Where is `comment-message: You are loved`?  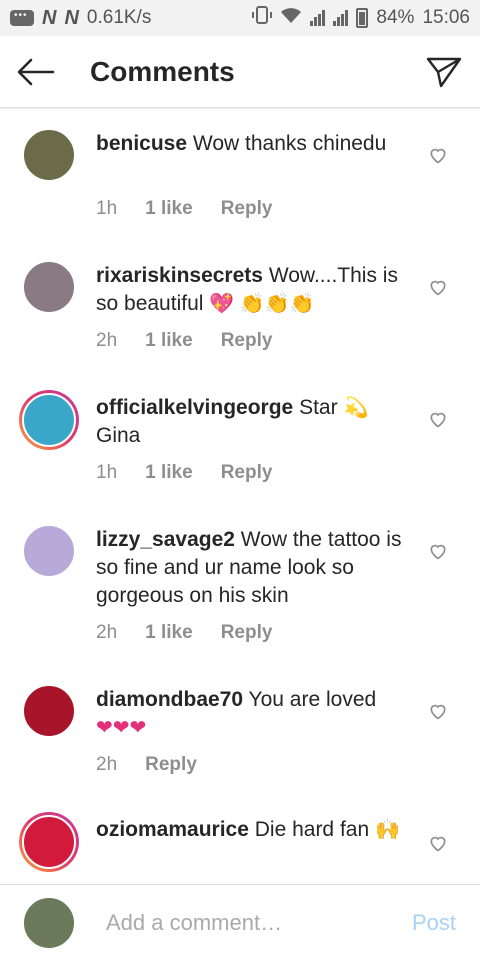 comment-message: You are loved is located at coordinates (312, 699).